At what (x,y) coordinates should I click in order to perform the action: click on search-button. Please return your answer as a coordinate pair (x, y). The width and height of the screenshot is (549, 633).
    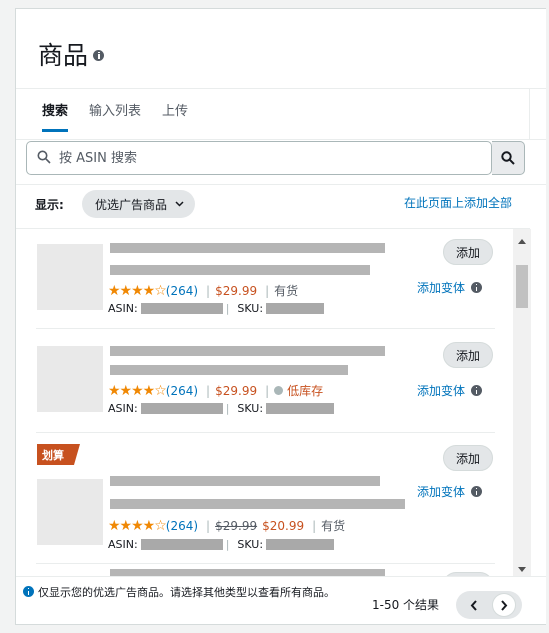
    Looking at the image, I should click on (508, 158).